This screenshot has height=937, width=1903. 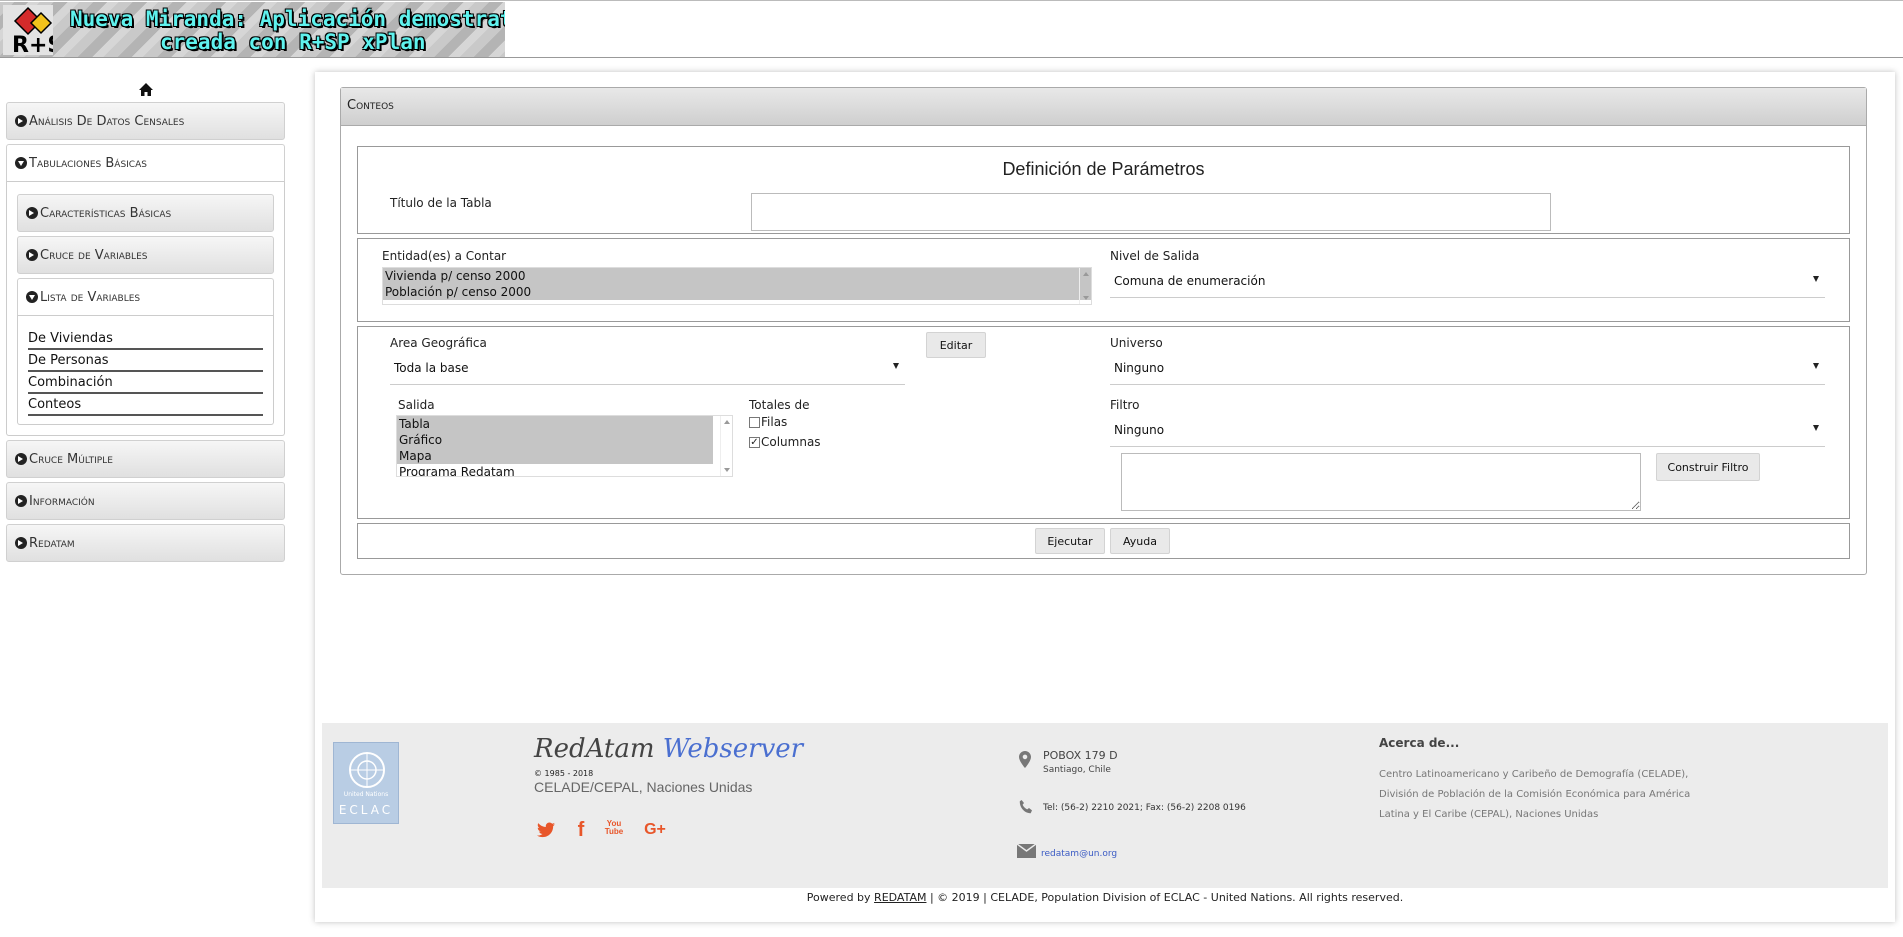 I want to click on output-level-label: Nivel de Salida, so click(x=1155, y=256).